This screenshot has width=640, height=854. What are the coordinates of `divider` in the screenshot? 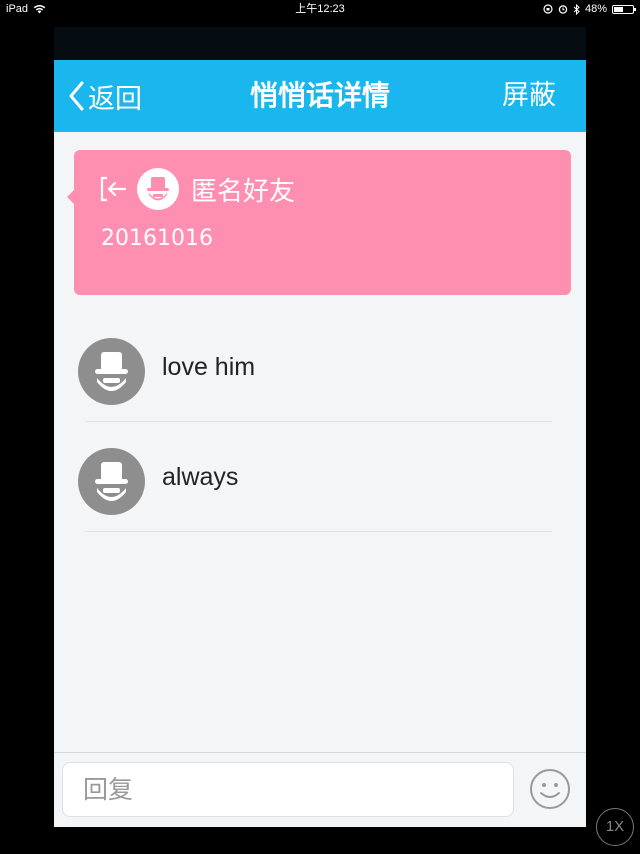 It's located at (319, 531).